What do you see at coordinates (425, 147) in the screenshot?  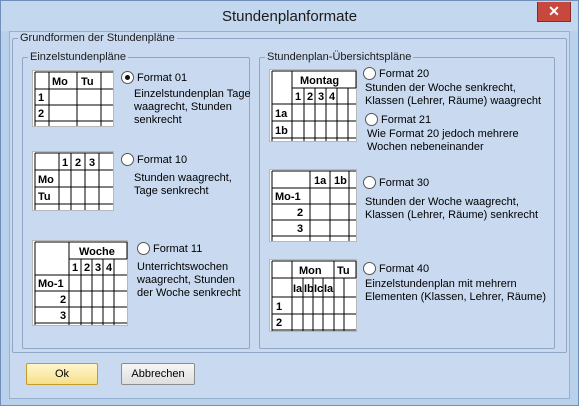 I see `format-21-desc-line2: Wochen nebeneinander` at bounding box center [425, 147].